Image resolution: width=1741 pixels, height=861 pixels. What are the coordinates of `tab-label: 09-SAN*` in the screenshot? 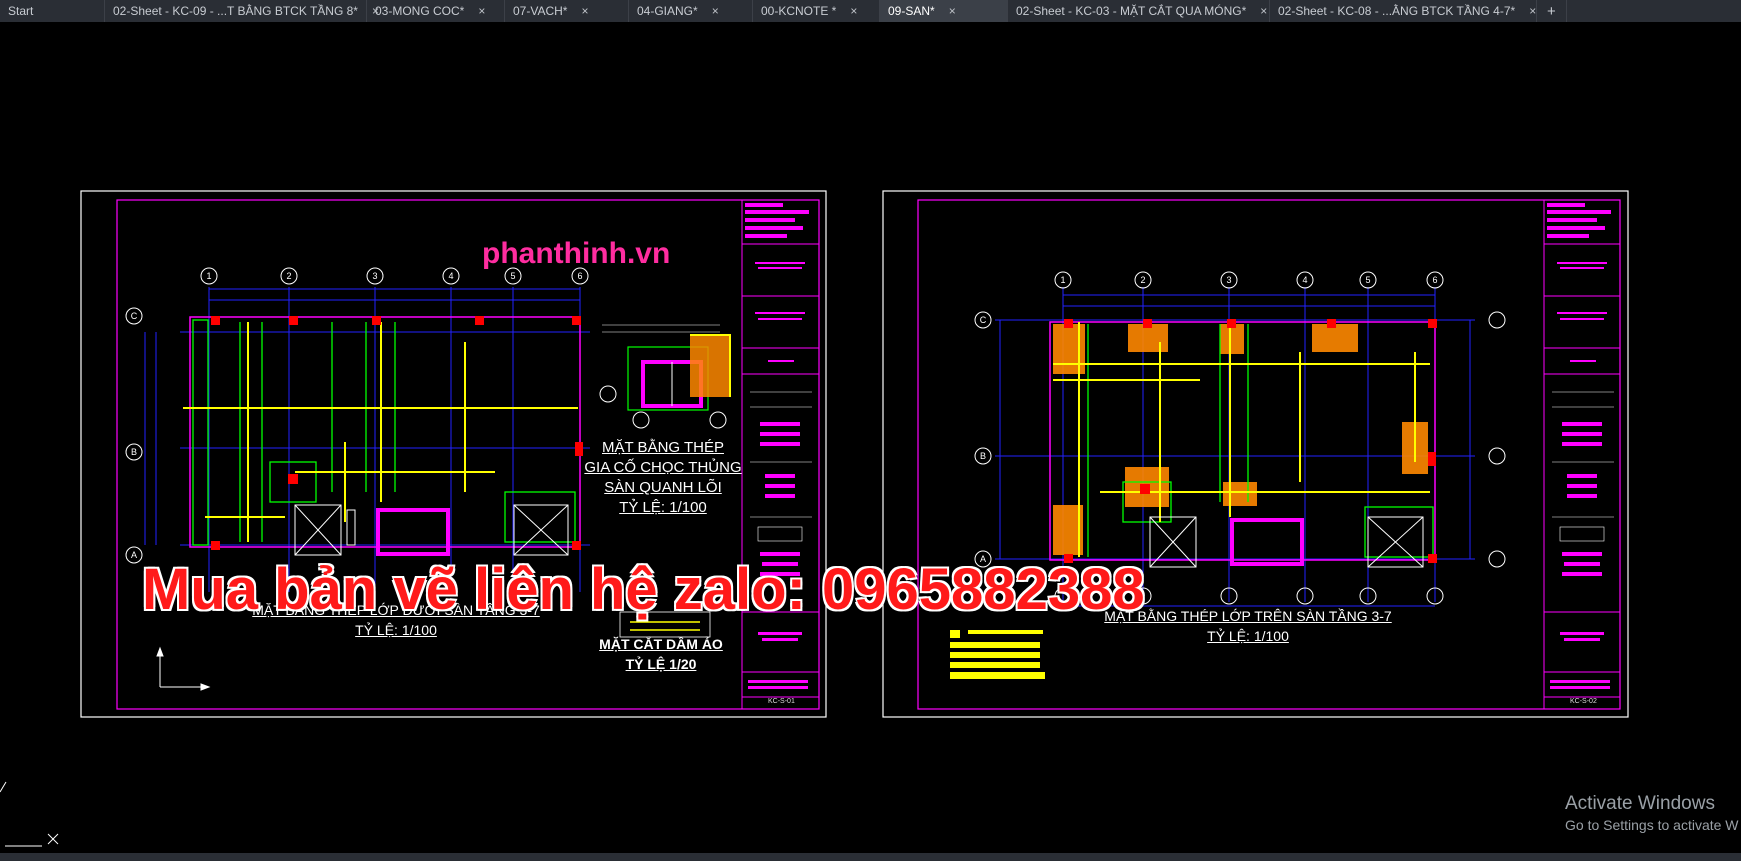 It's located at (911, 11).